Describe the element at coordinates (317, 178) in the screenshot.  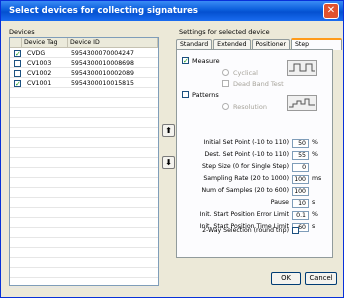
I see `field-unit: ms` at that location.